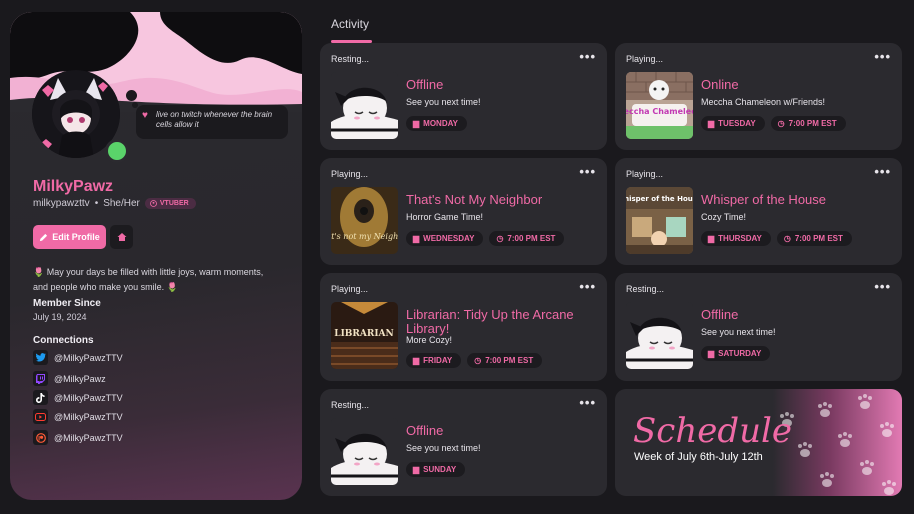 The height and width of the screenshot is (514, 914). I want to click on badge-label: VTUBER, so click(174, 203).